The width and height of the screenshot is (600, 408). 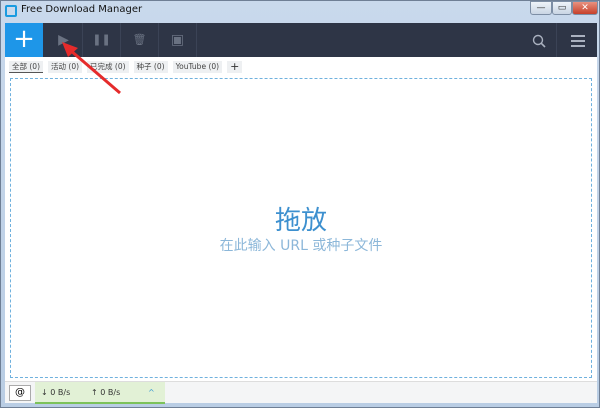 What do you see at coordinates (235, 67) in the screenshot?
I see `add-tab-button: +` at bounding box center [235, 67].